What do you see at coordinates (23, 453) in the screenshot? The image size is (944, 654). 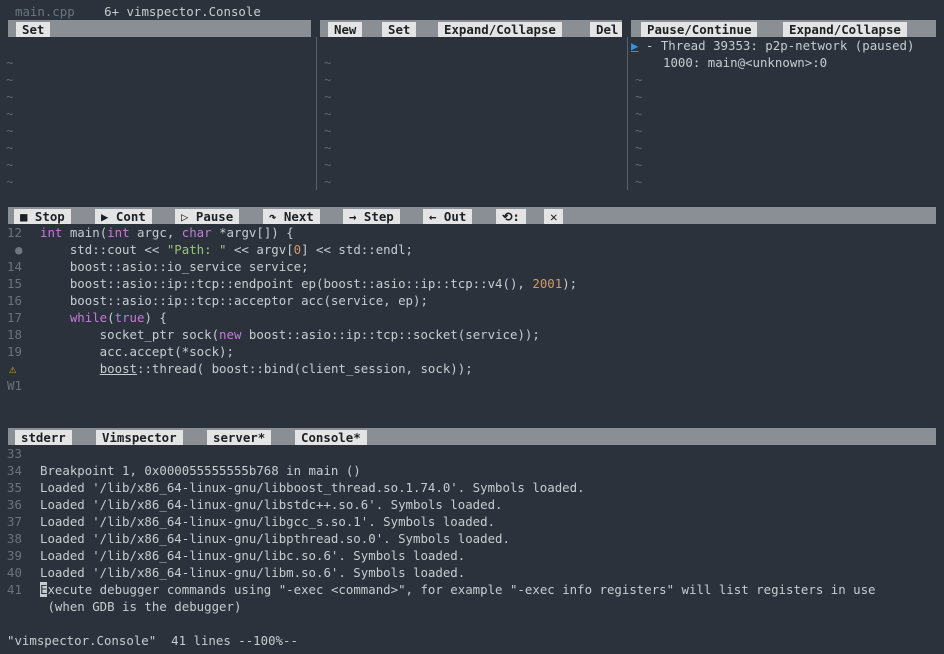 I see `console-line: 33` at bounding box center [23, 453].